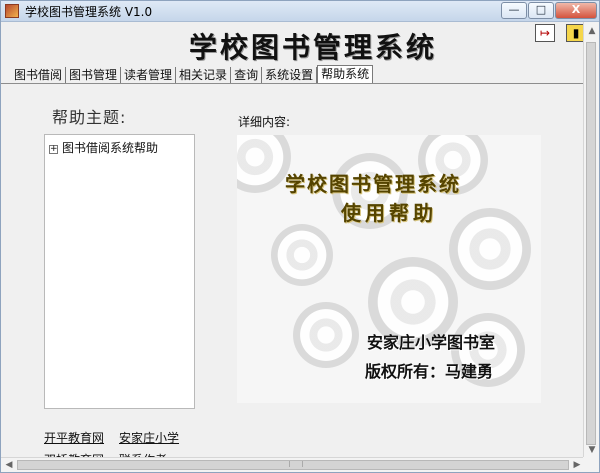 The height and width of the screenshot is (473, 600). I want to click on vertical-scrollbar: ▲ ▼, so click(591, 240).